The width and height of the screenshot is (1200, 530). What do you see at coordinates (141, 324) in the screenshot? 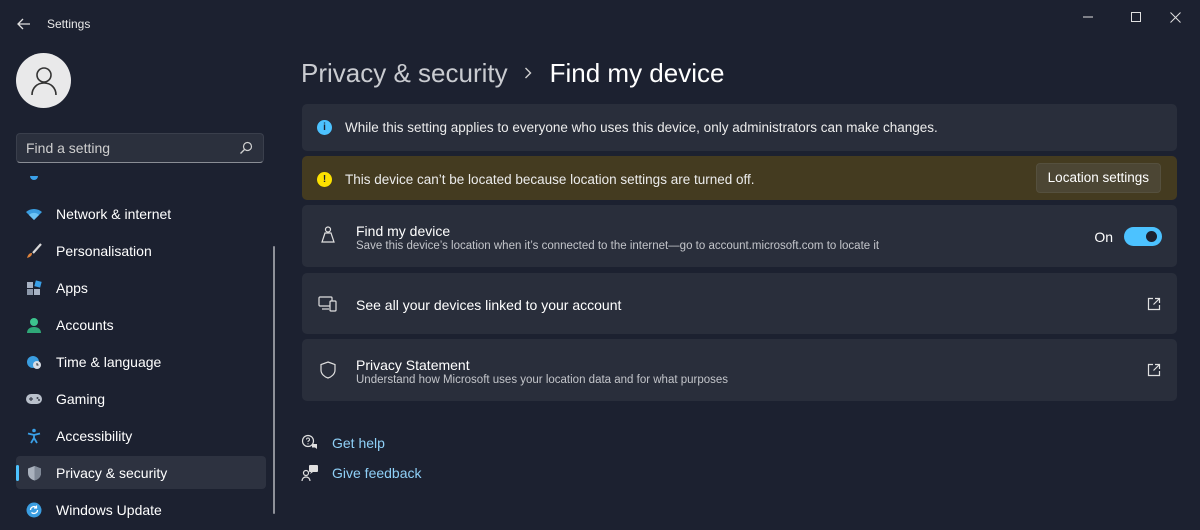
I see `sidebar-item-accounts: Accounts` at bounding box center [141, 324].